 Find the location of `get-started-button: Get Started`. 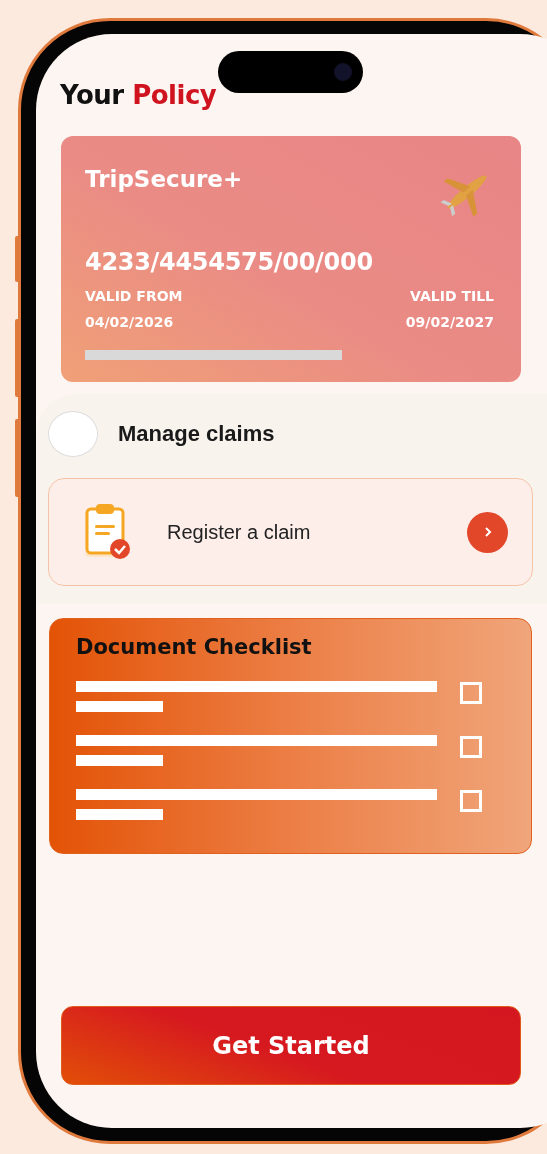

get-started-button: Get Started is located at coordinates (291, 1045).